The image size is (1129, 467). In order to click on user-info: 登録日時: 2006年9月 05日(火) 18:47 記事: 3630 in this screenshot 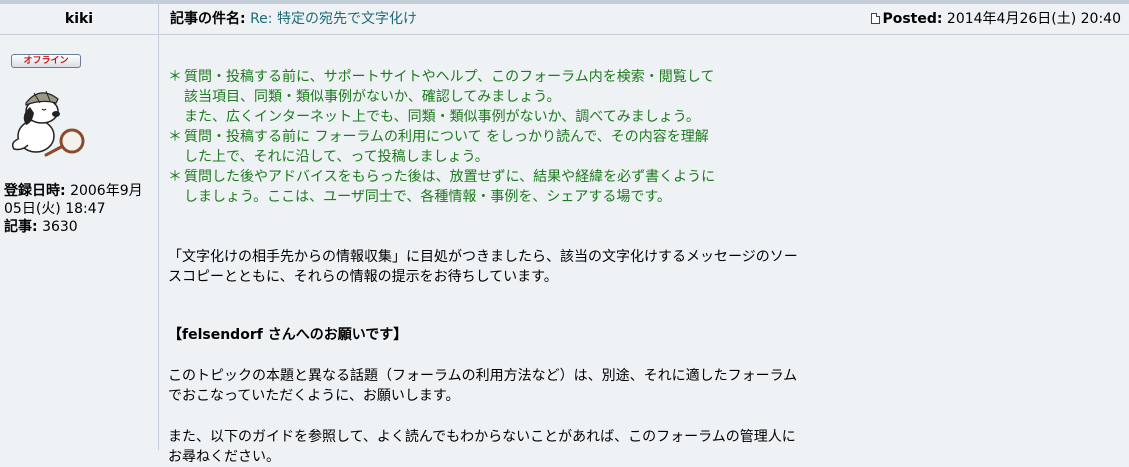, I will do `click(80, 209)`.